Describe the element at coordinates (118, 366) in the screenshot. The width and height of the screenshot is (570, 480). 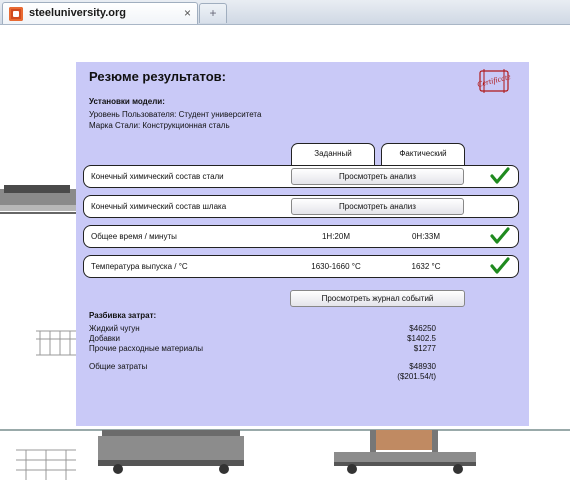
I see `total-cost-label: Общие затраты` at that location.